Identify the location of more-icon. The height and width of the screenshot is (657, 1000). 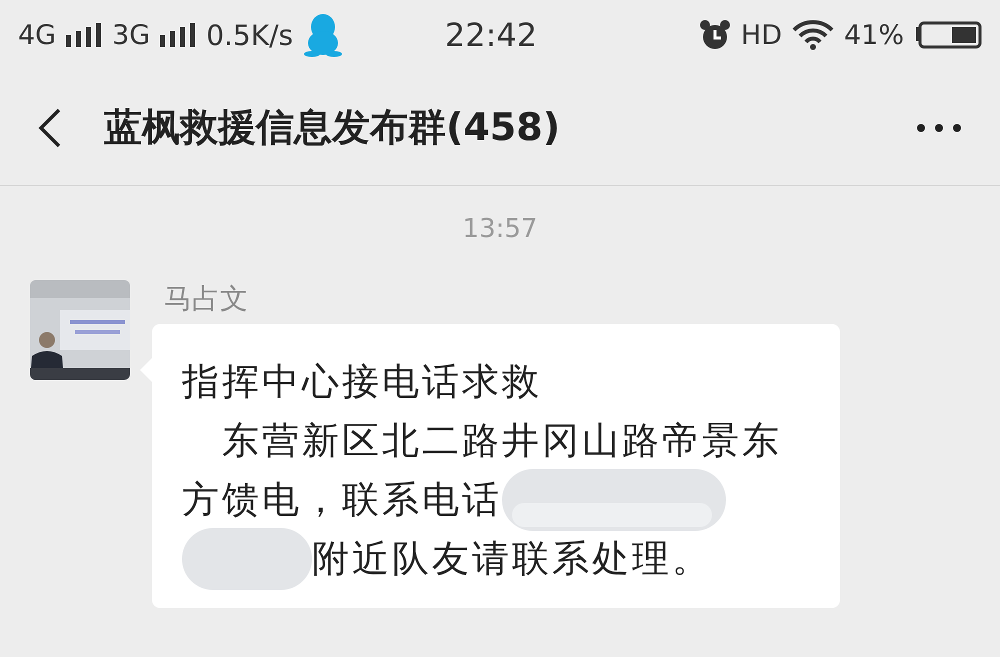
(939, 127).